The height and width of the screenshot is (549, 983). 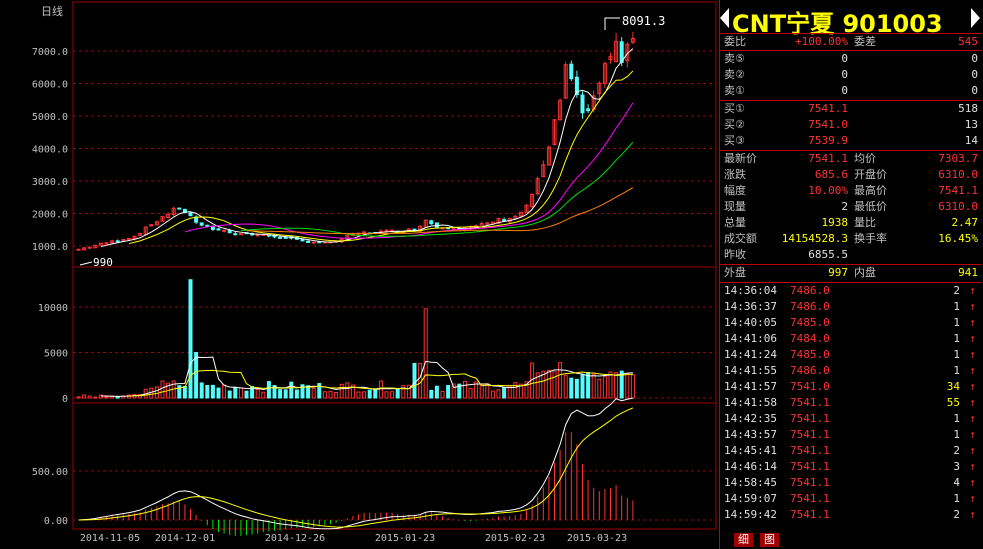 What do you see at coordinates (440, 211) in the screenshot?
I see `ma60-line` at bounding box center [440, 211].